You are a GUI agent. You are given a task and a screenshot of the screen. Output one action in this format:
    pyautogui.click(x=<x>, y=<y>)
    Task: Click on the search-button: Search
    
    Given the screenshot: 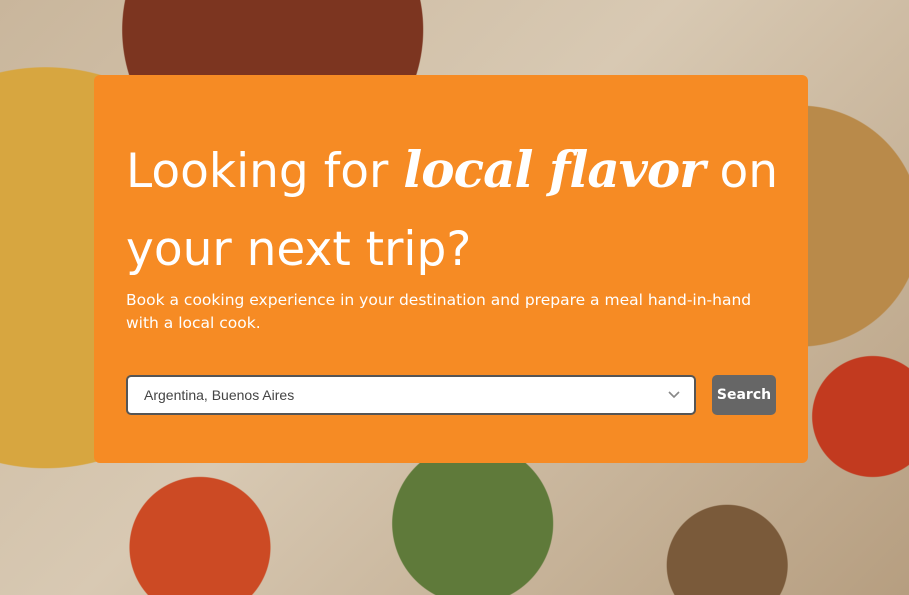 What is the action you would take?
    pyautogui.click(x=744, y=395)
    